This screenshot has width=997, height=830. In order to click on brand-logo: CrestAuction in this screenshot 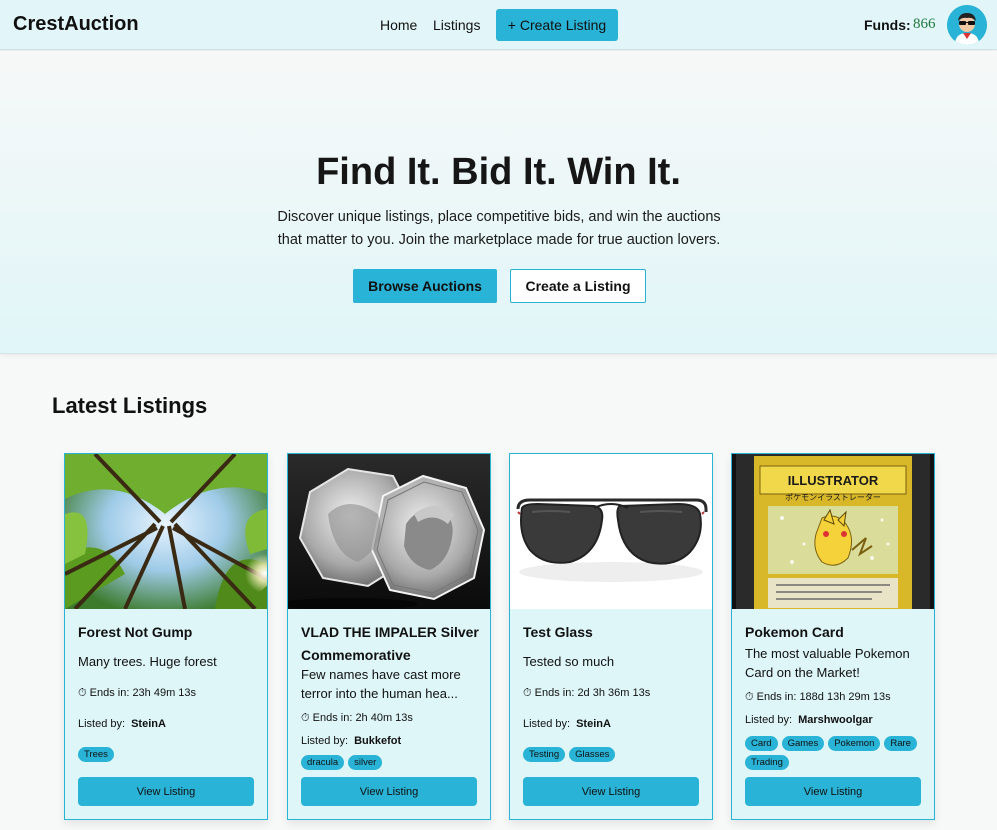, I will do `click(76, 24)`.